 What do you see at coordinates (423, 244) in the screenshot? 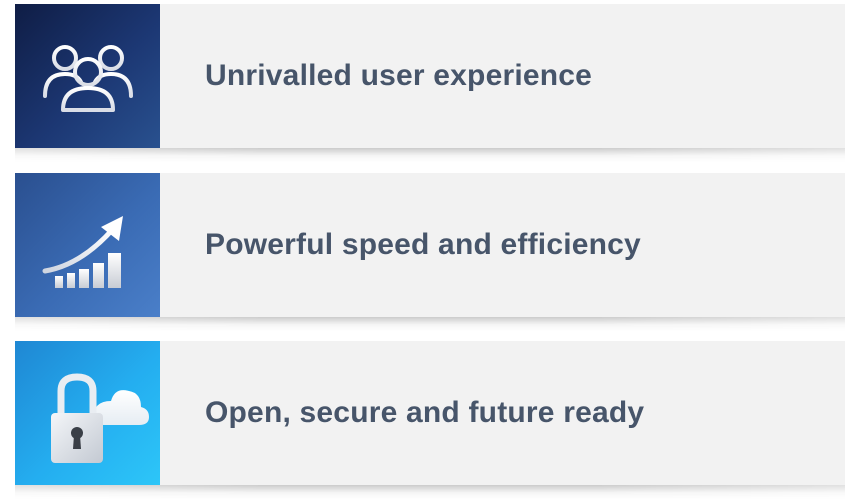
I see `feature-label: Powerful speed and efficiency` at bounding box center [423, 244].